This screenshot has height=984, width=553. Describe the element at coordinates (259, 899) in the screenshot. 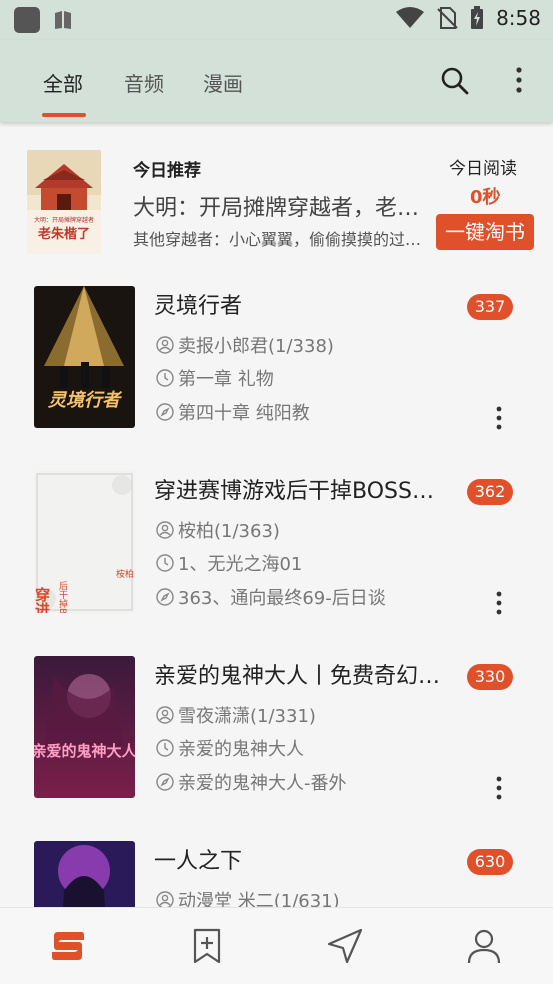

I see `book-author: 动漫堂 米二(1/631)` at that location.